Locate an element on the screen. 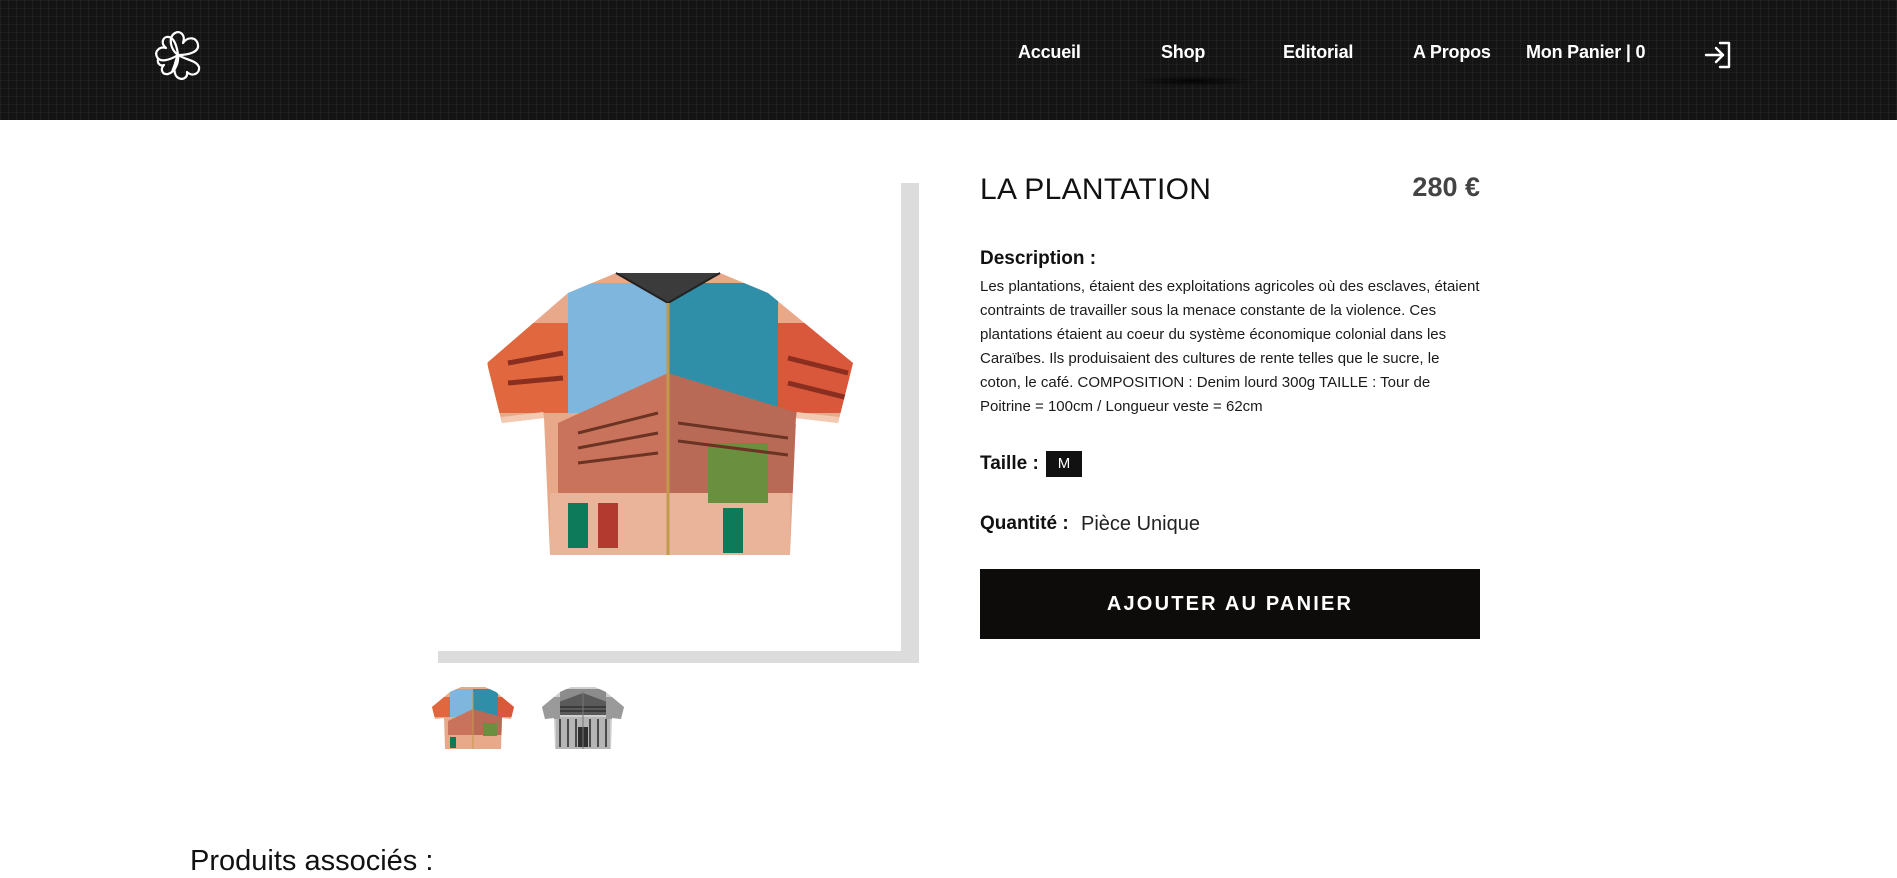 The height and width of the screenshot is (878, 1897). description-label: Description : is located at coordinates (1038, 258).